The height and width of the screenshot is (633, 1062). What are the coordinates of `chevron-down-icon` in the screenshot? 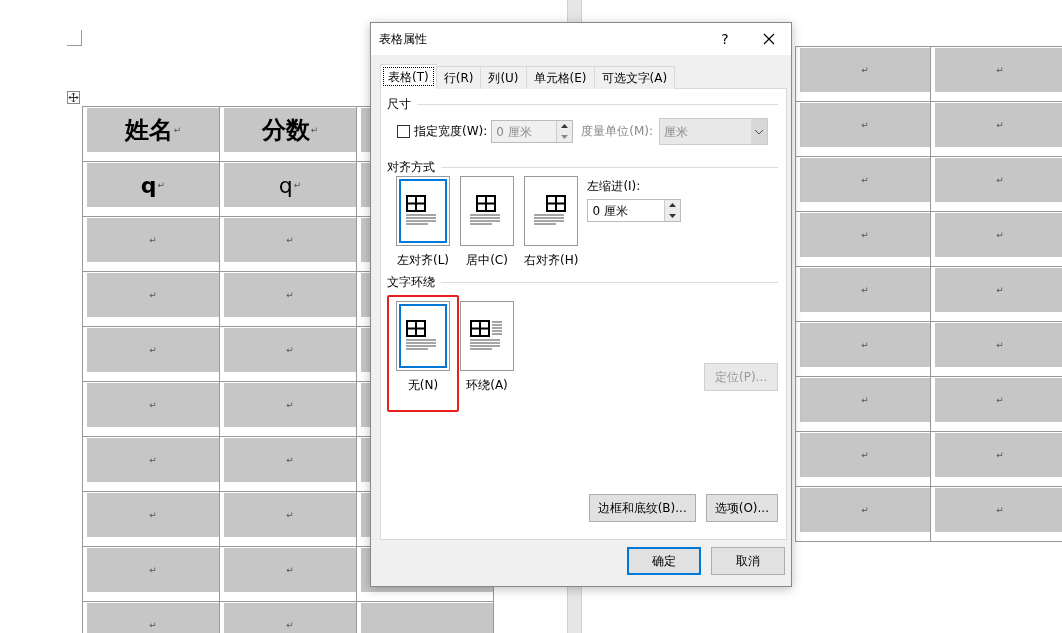 It's located at (759, 131).